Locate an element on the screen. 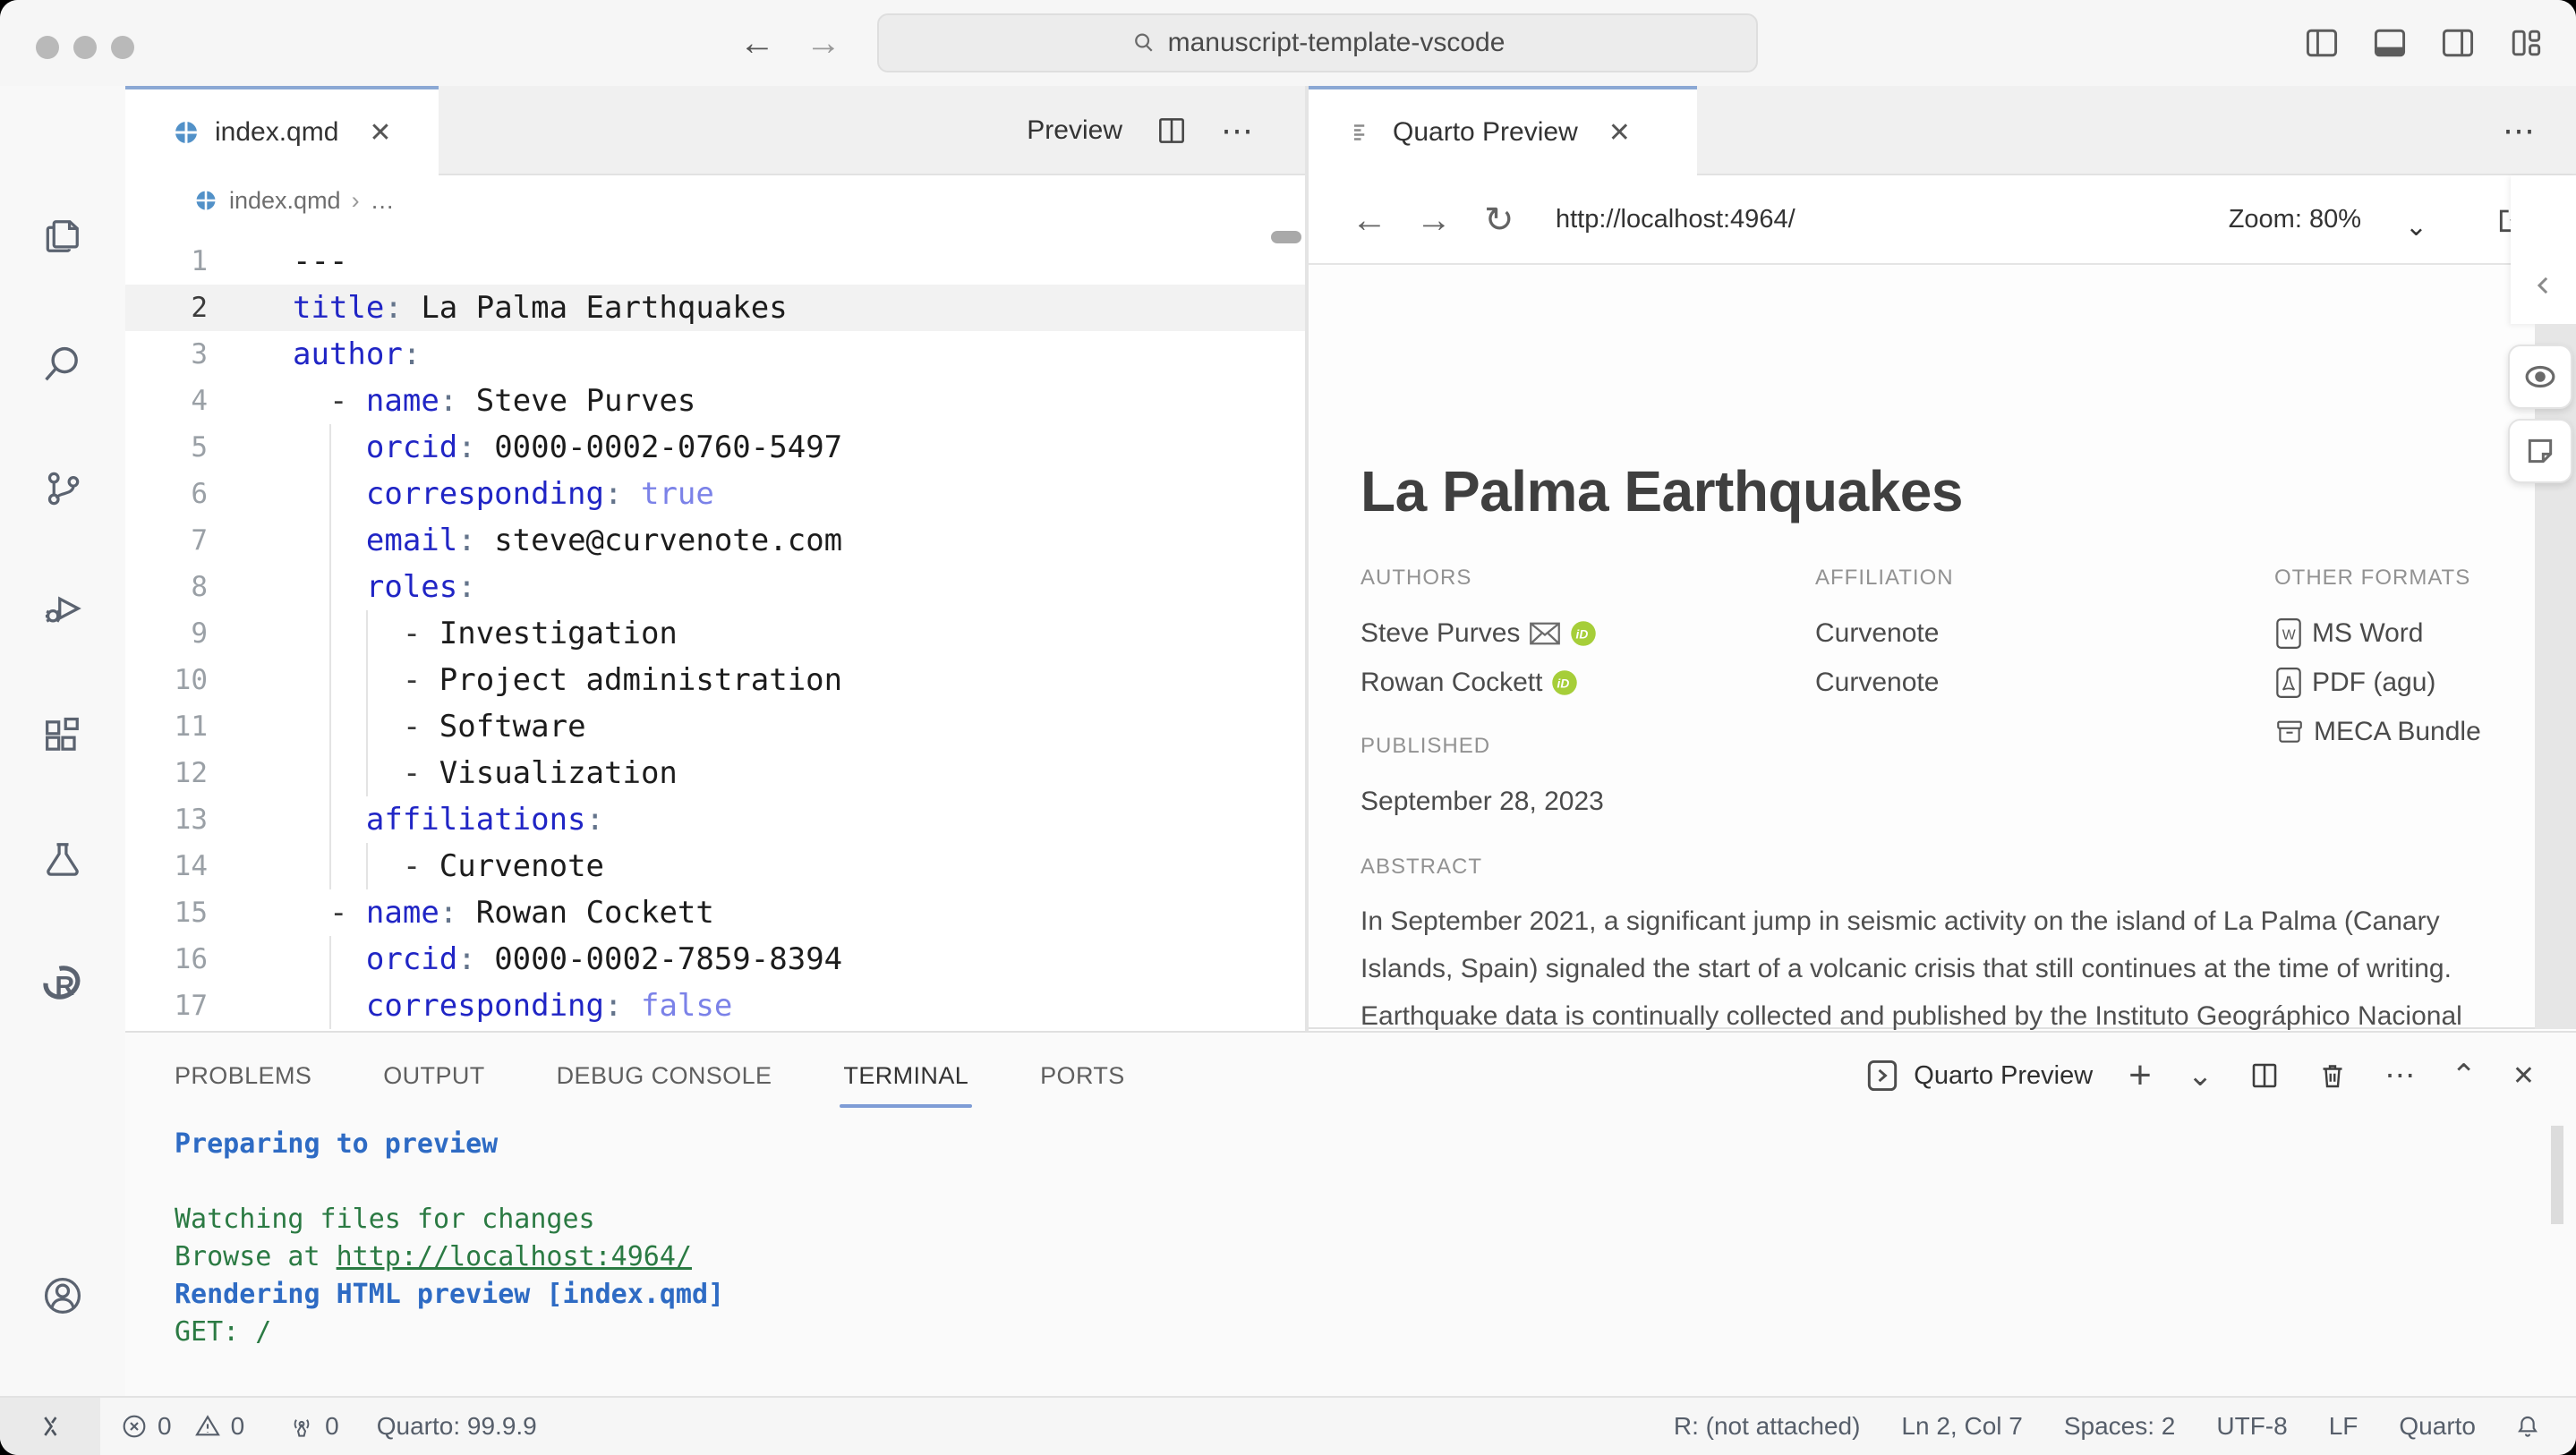 Image resolution: width=2576 pixels, height=1455 pixels. preview-note-button is located at coordinates (2540, 451).